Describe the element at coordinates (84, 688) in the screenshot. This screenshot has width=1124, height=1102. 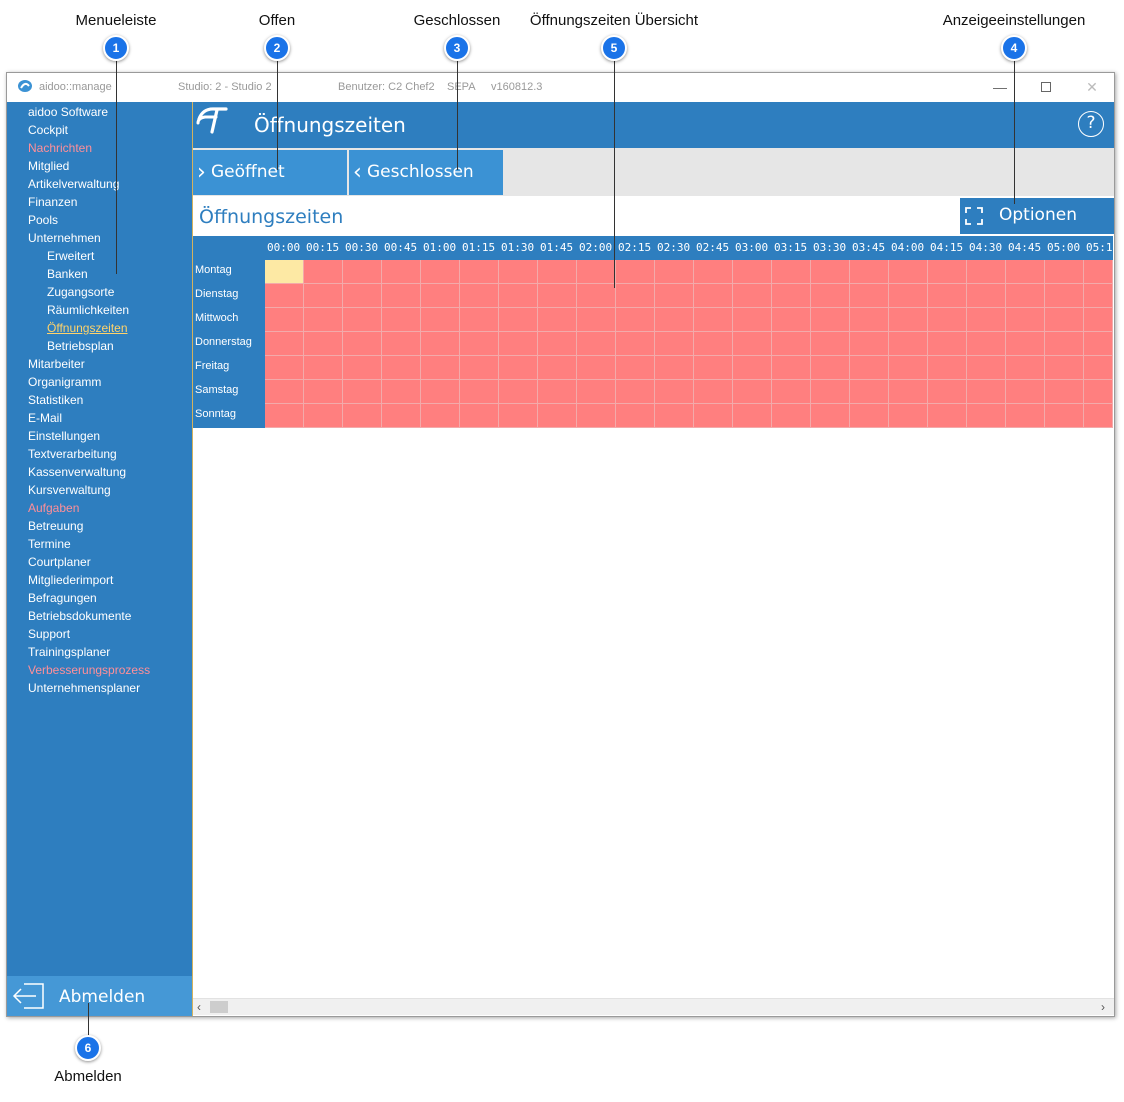
I see `sidebar-item: Unternehmensplaner` at that location.